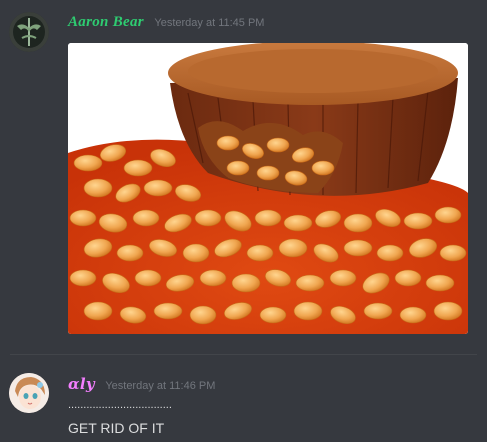  I want to click on username: αly, so click(81, 384).